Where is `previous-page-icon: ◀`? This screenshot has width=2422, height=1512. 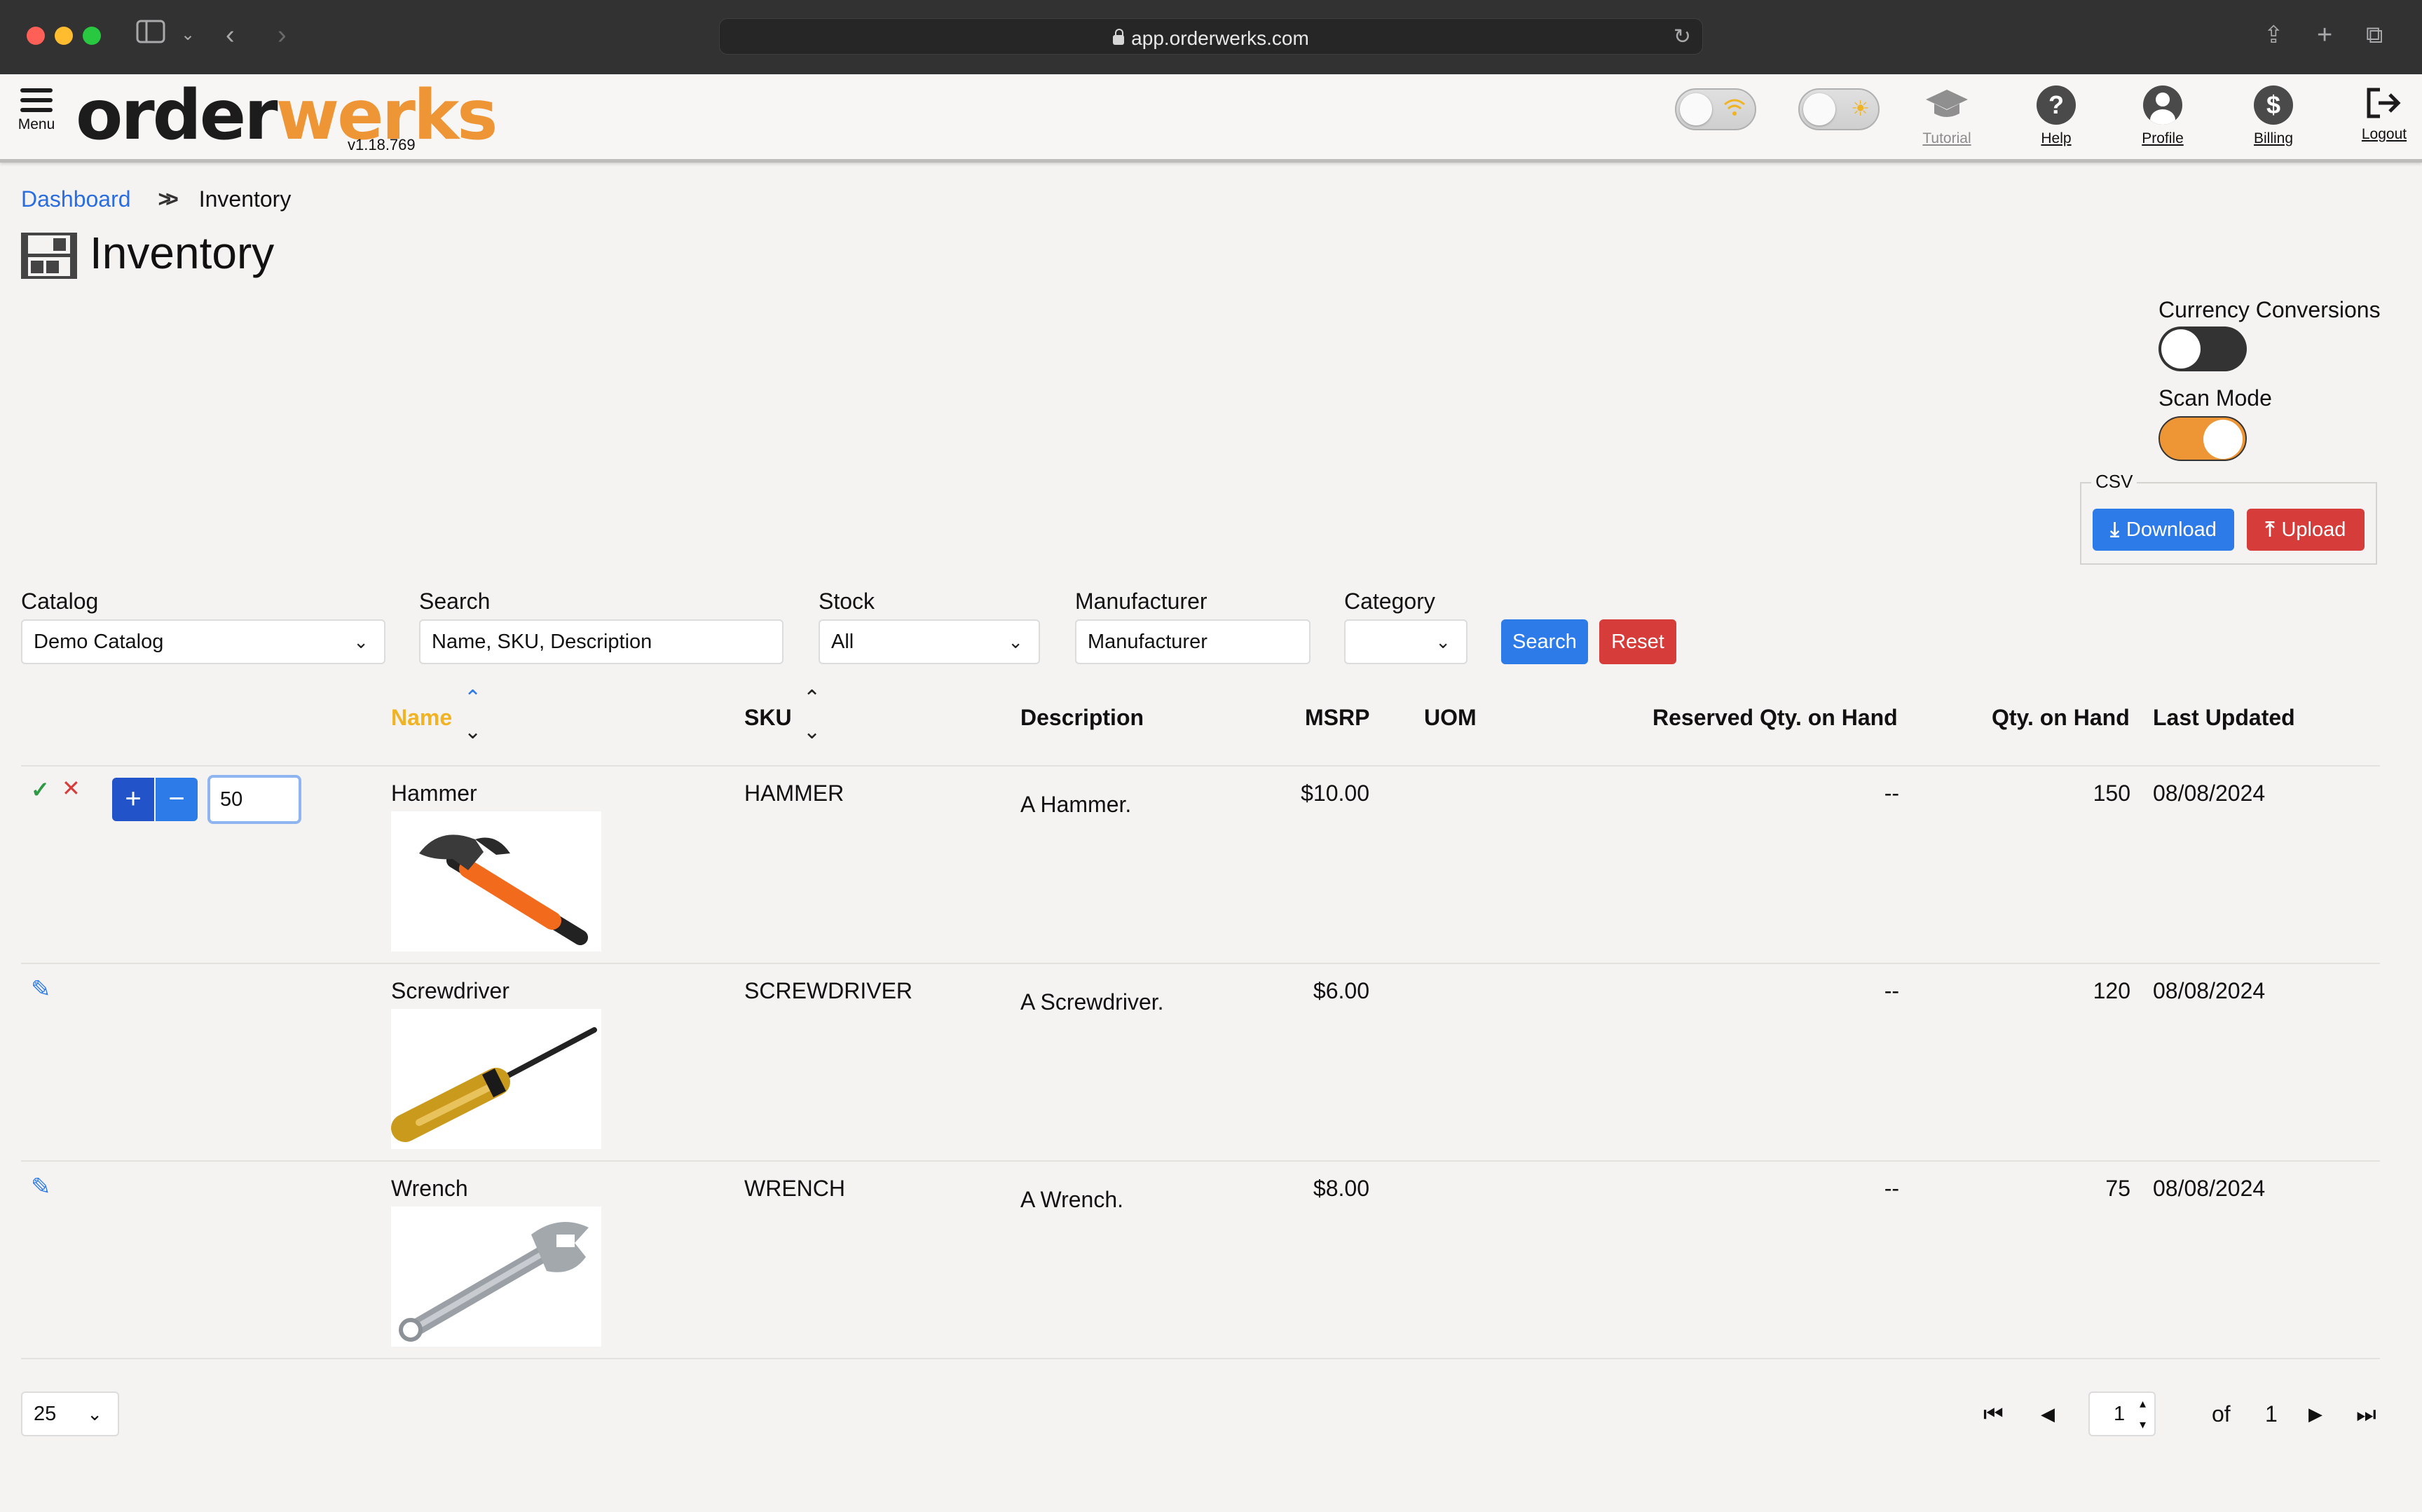 previous-page-icon: ◀ is located at coordinates (2048, 1414).